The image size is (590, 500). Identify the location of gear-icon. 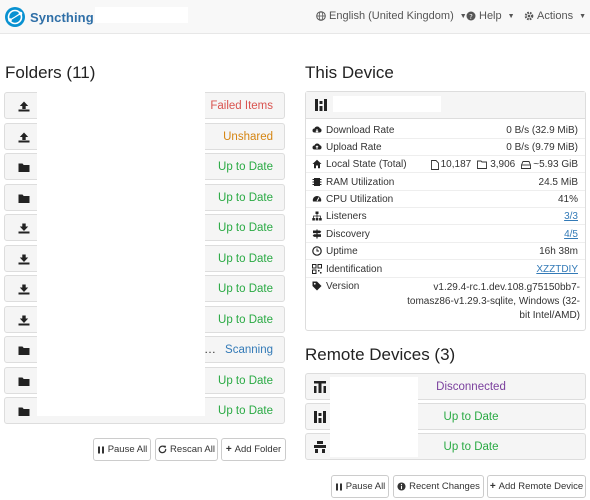
(529, 16).